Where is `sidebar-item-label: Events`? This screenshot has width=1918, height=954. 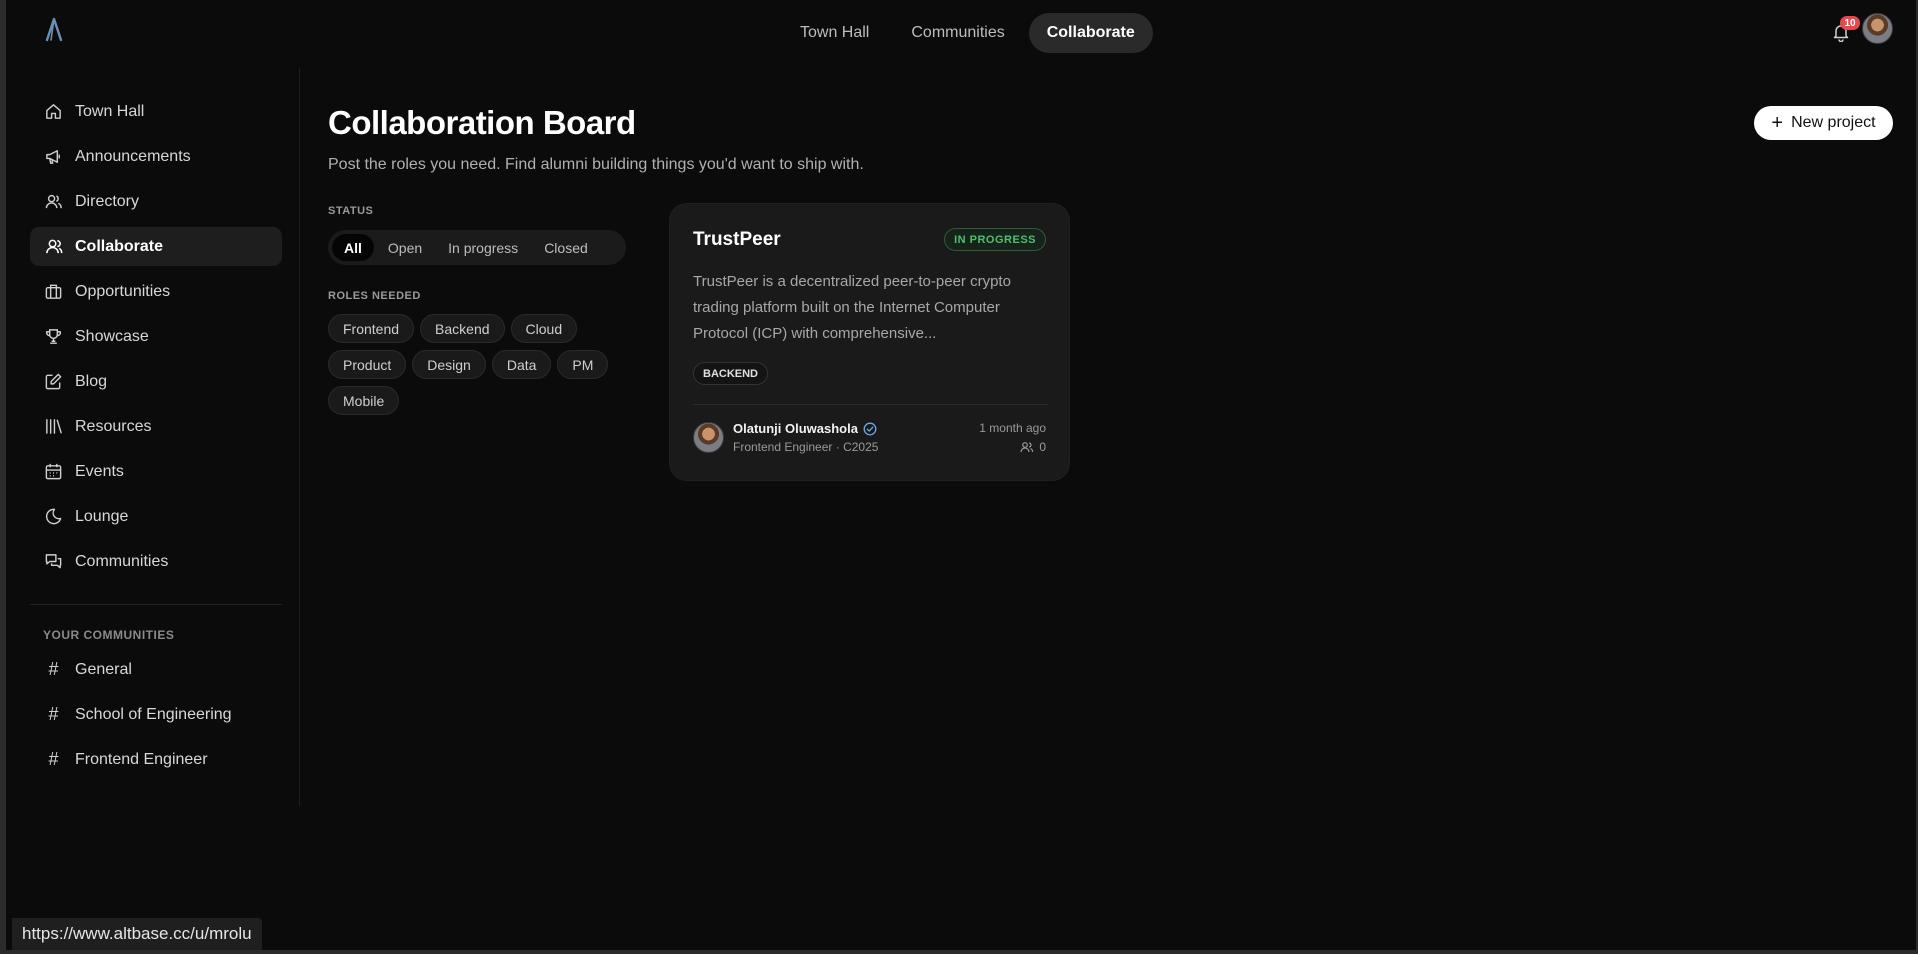 sidebar-item-label: Events is located at coordinates (99, 471).